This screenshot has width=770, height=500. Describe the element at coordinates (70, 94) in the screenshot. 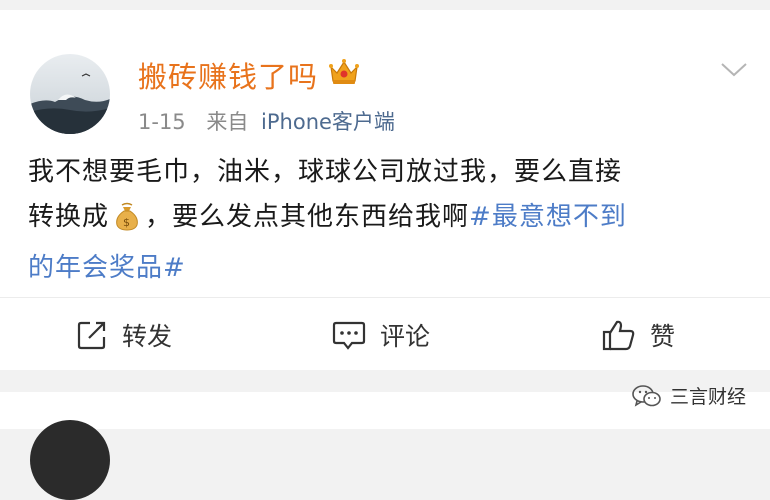

I see `avatar` at that location.